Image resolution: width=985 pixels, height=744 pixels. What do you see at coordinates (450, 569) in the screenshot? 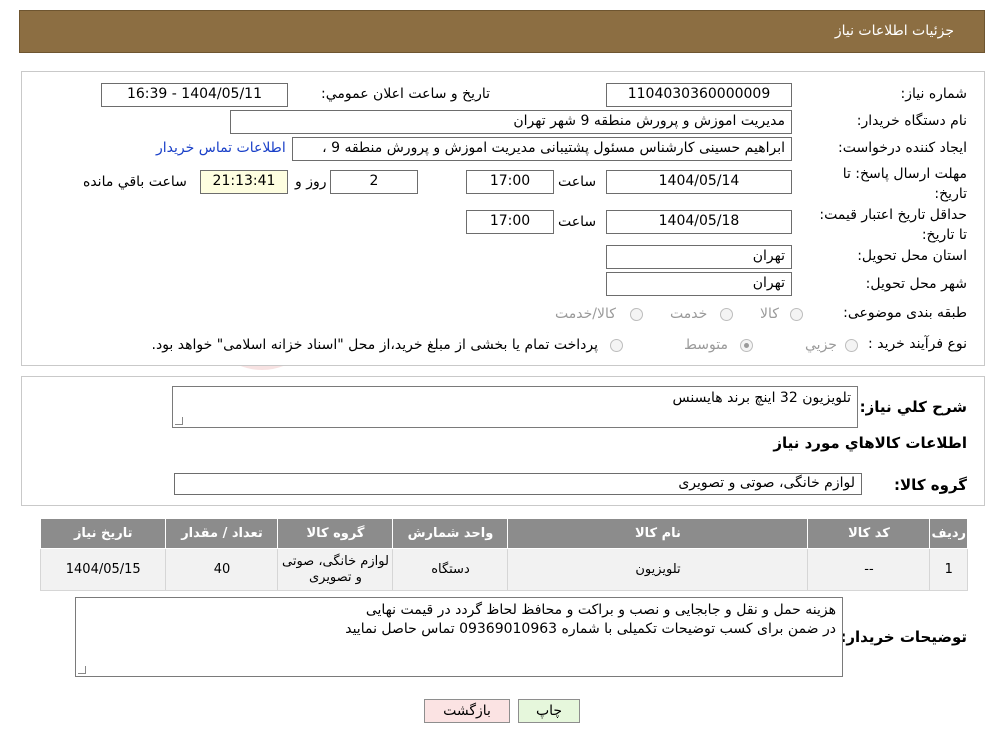
I see `cell-unit: دستگاه` at bounding box center [450, 569].